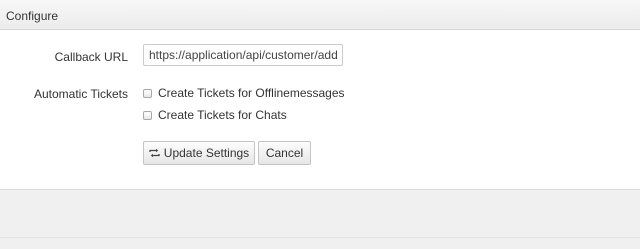  What do you see at coordinates (147, 93) in the screenshot?
I see `offlinemessages-checkbox` at bounding box center [147, 93].